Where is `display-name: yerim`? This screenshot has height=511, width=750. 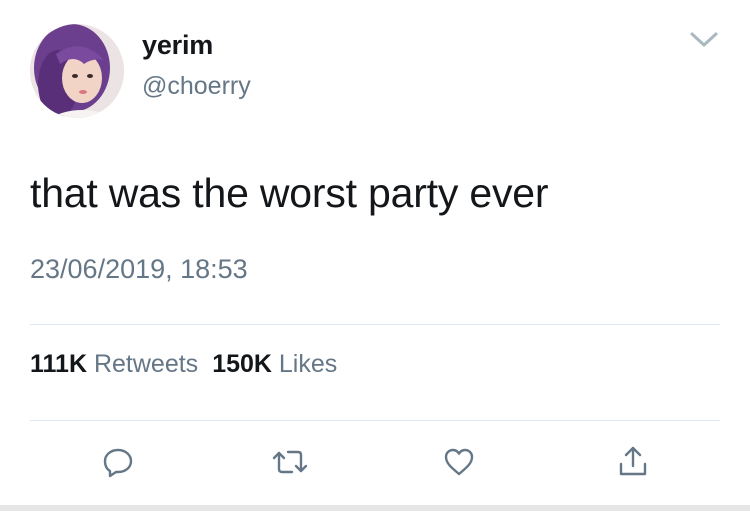
display-name: yerim is located at coordinates (177, 45).